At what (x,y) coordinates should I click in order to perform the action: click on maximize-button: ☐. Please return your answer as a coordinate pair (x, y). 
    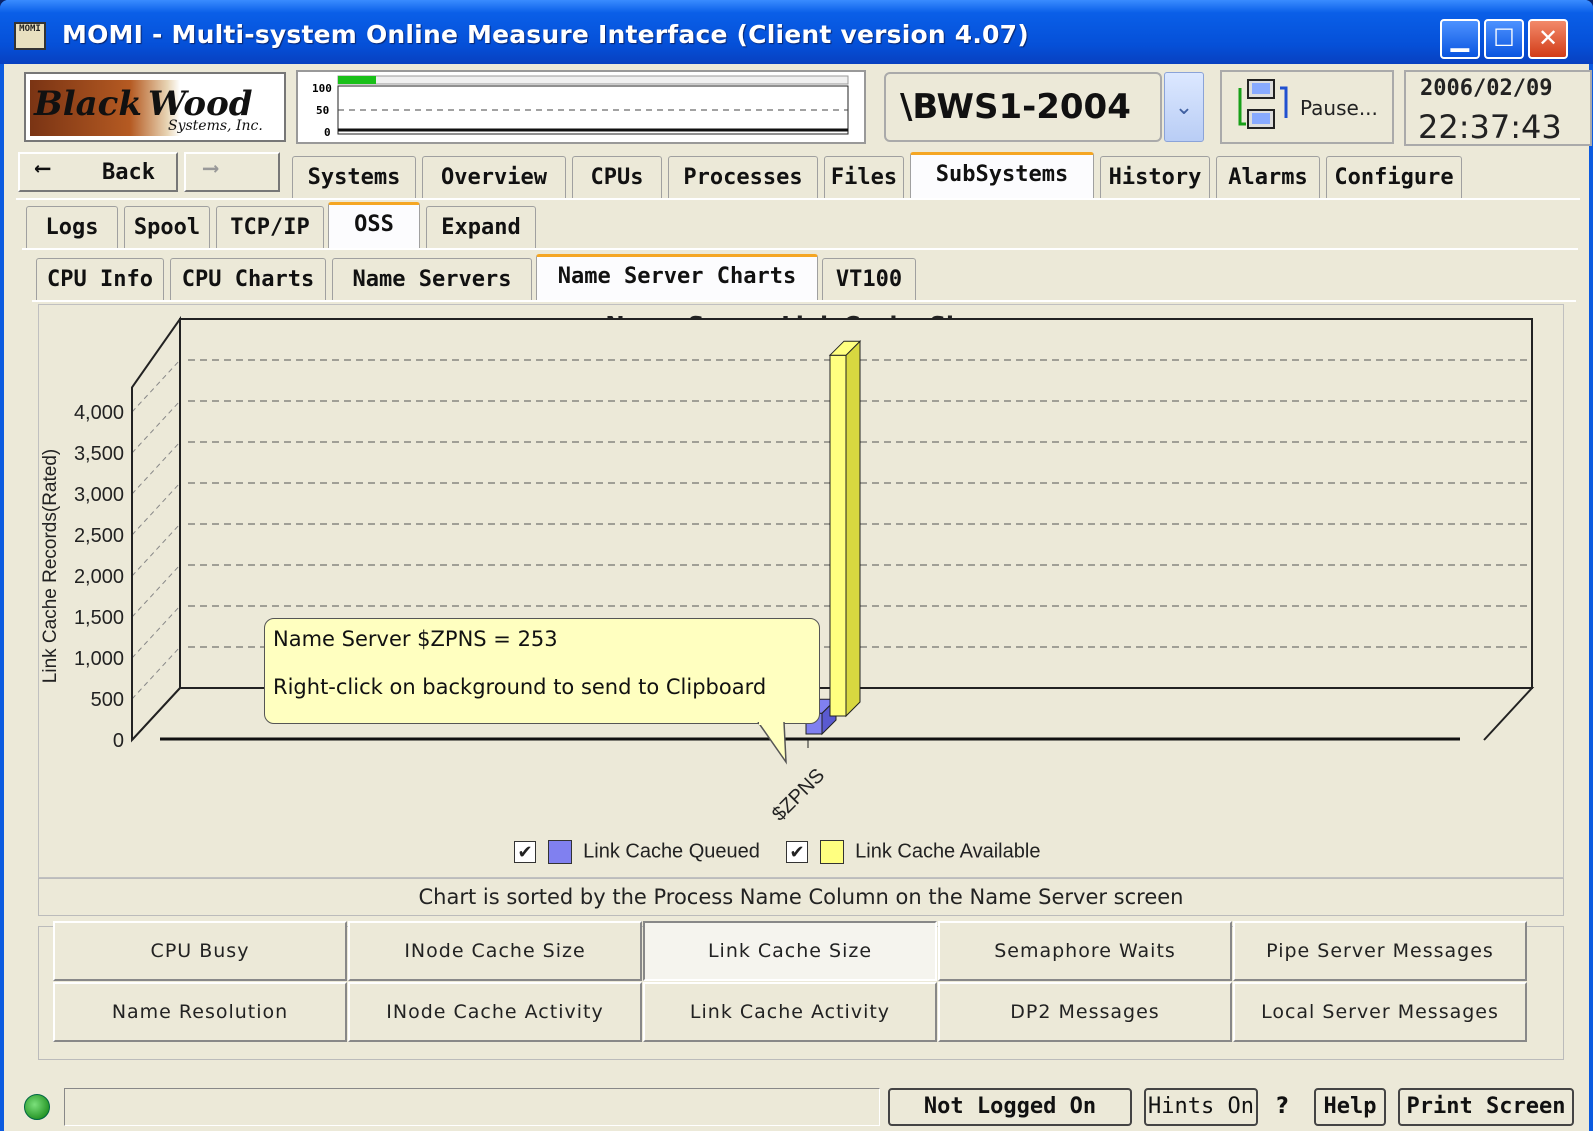
    Looking at the image, I should click on (1504, 39).